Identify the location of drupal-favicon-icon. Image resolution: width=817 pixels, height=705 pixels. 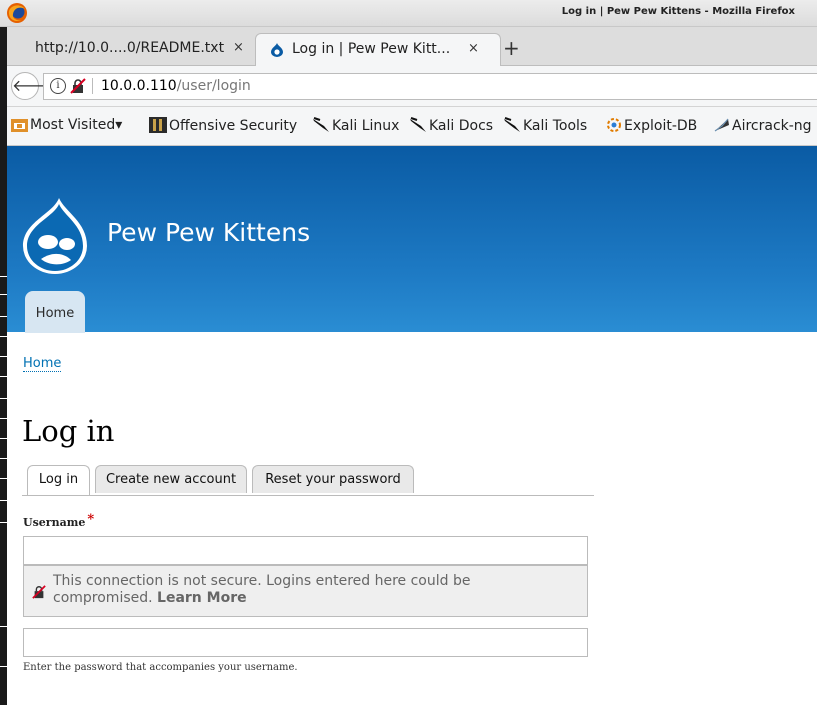
(277, 50).